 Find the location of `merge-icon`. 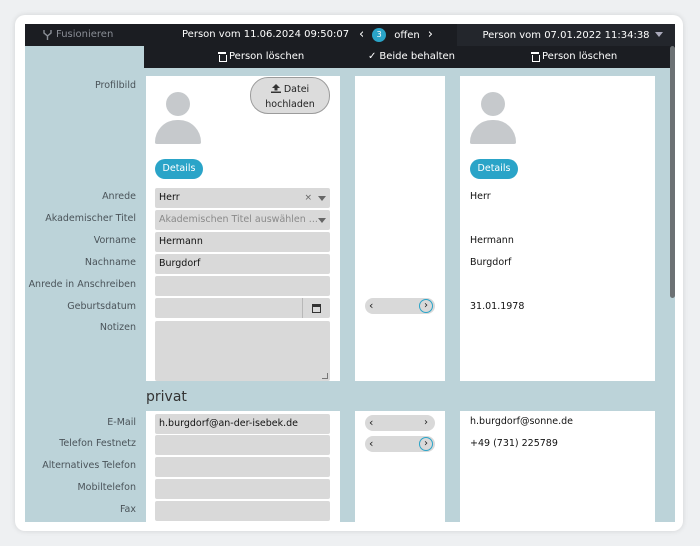

merge-icon is located at coordinates (47, 34).